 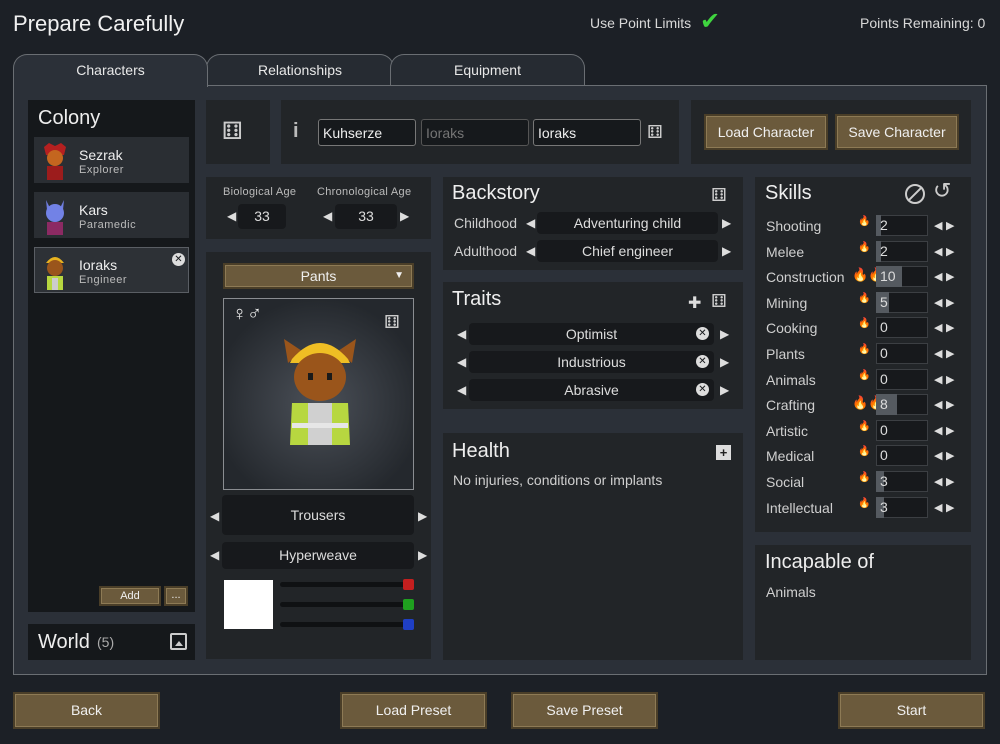 What do you see at coordinates (178, 641) in the screenshot?
I see `expand-world-icon` at bounding box center [178, 641].